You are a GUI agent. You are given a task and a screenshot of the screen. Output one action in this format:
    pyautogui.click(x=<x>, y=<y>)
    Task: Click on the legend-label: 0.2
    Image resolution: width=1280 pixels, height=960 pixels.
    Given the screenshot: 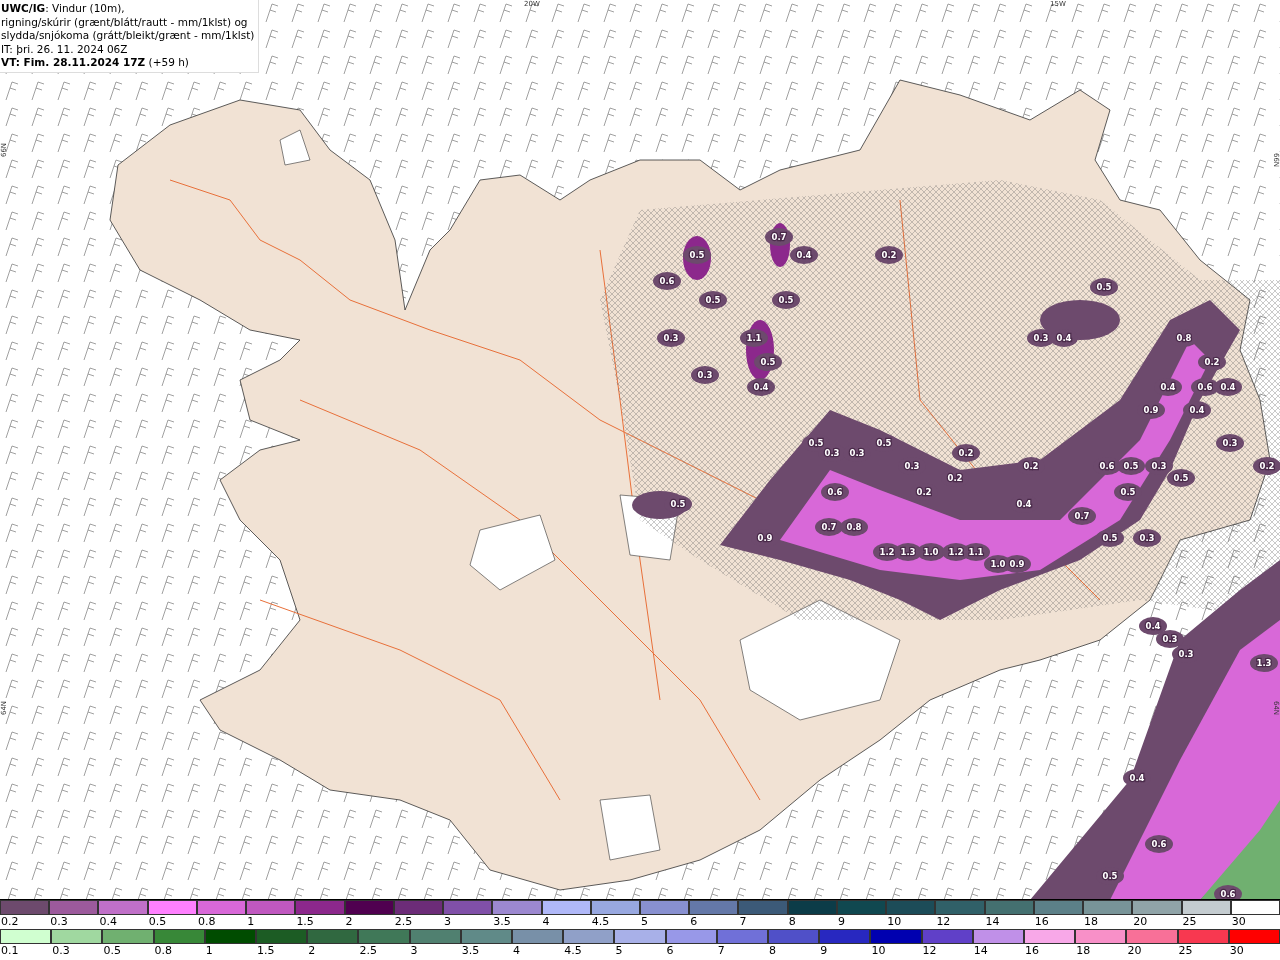 What is the action you would take?
    pyautogui.click(x=10, y=922)
    